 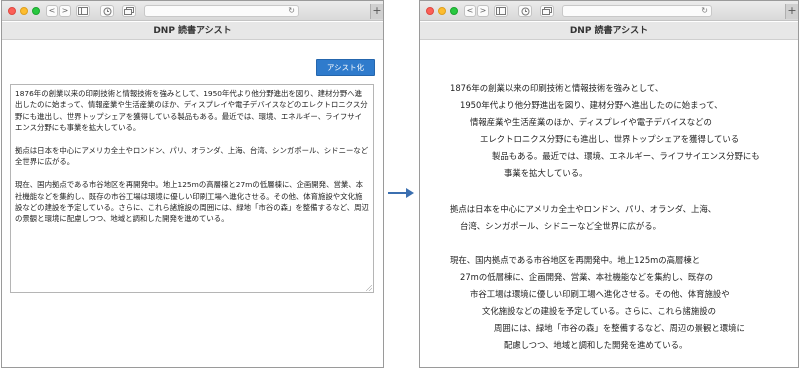 I want to click on assisted-line: 27mの低層棟に、企画開発、営業、本社機能などを集約し、既存の, so click(x=587, y=277).